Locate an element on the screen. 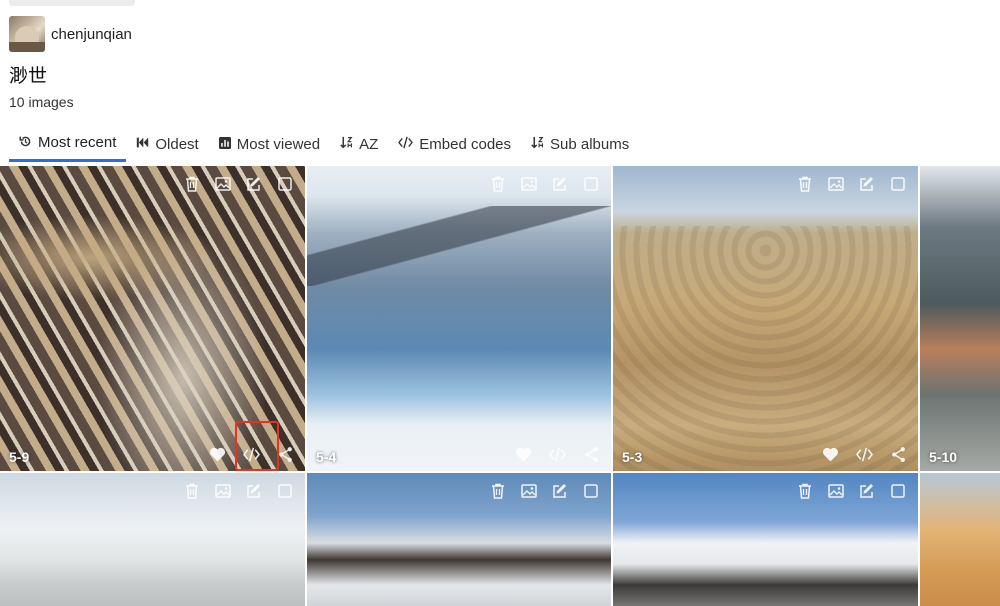  tab-most-recent: Most recent is located at coordinates (68, 144).